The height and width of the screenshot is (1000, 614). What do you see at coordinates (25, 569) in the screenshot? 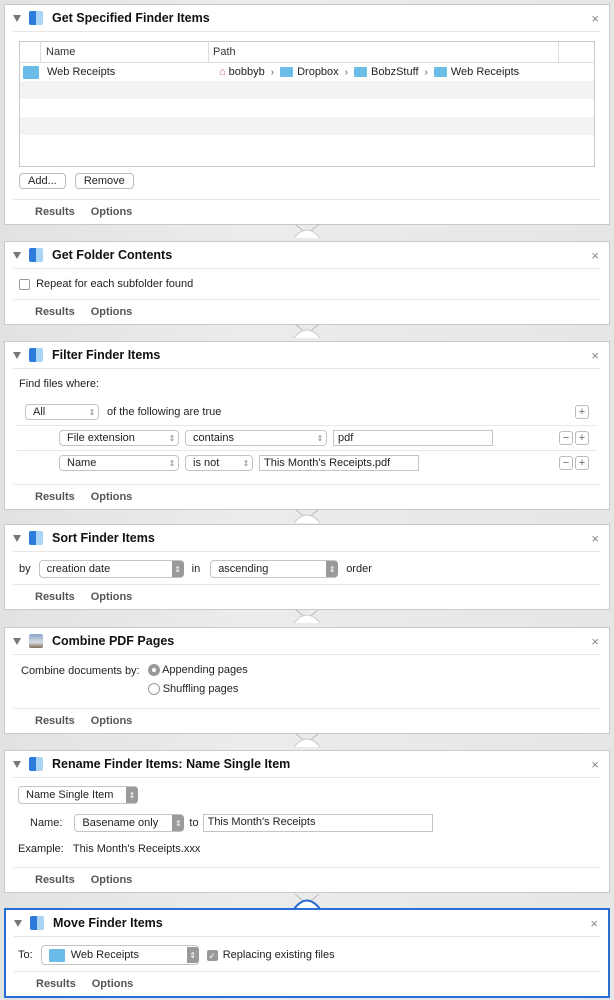
I see `by-label: by` at bounding box center [25, 569].